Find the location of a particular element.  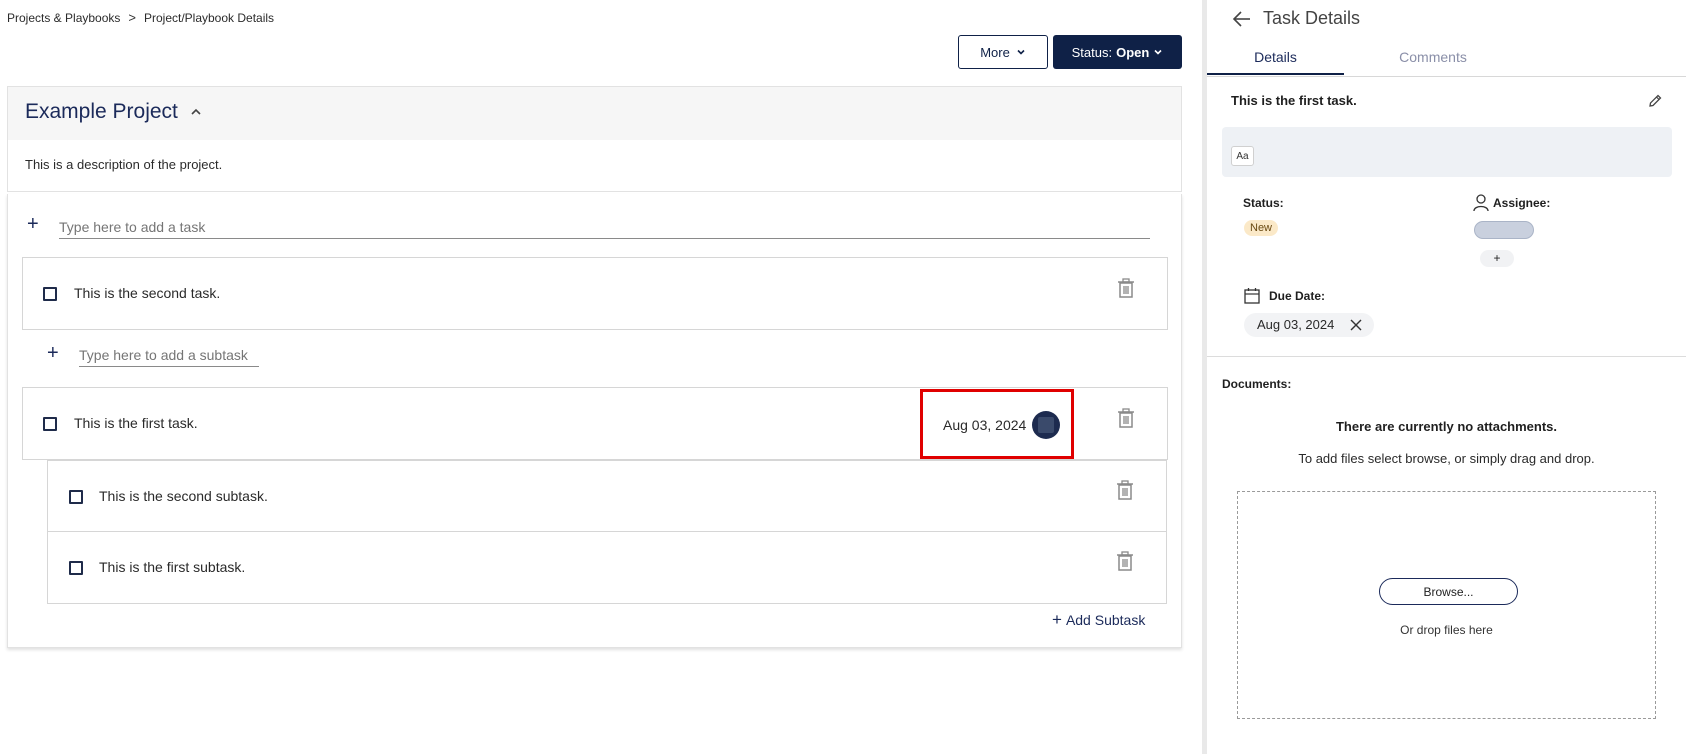

project-title-row: Example Project is located at coordinates (113, 112).